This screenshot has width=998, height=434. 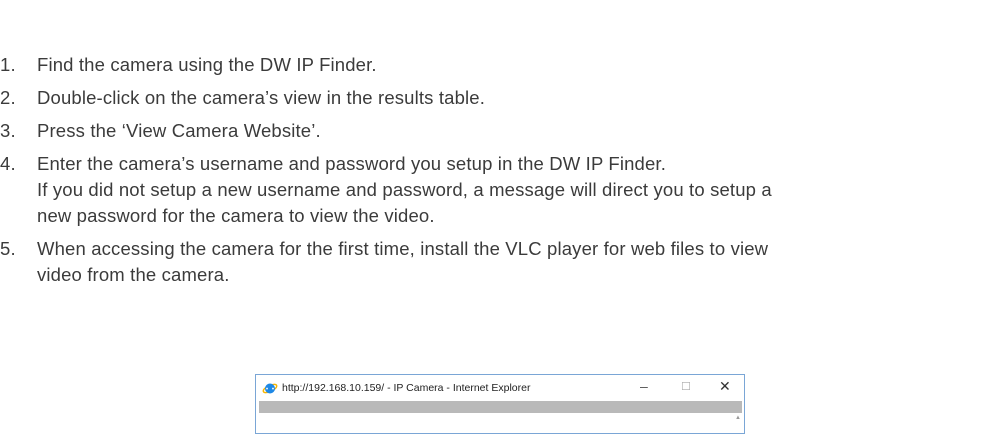 What do you see at coordinates (133, 274) in the screenshot?
I see `step-text: video from the camera.` at bounding box center [133, 274].